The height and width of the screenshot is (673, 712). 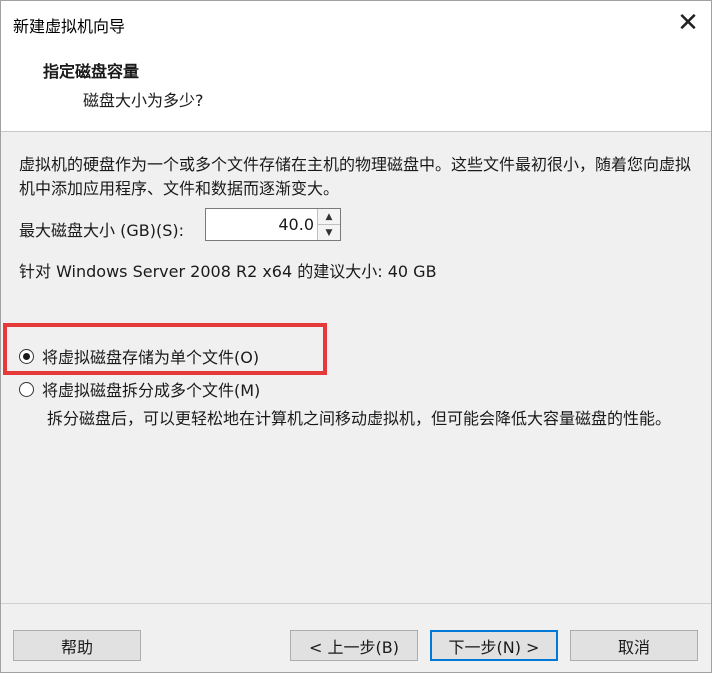 I want to click on stepper-buttons: ▲ ▼, so click(x=328, y=224).